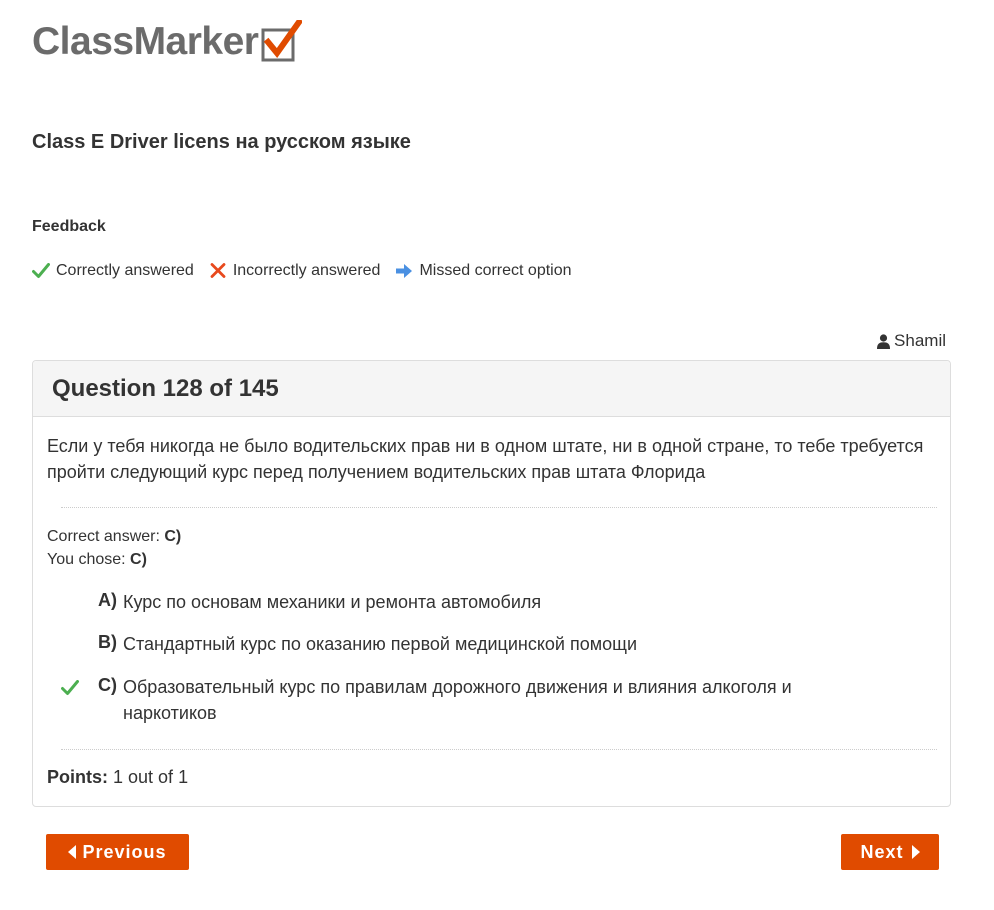 This screenshot has height=910, width=994. I want to click on legend-incorrect-label: Incorrectly answered, so click(306, 270).